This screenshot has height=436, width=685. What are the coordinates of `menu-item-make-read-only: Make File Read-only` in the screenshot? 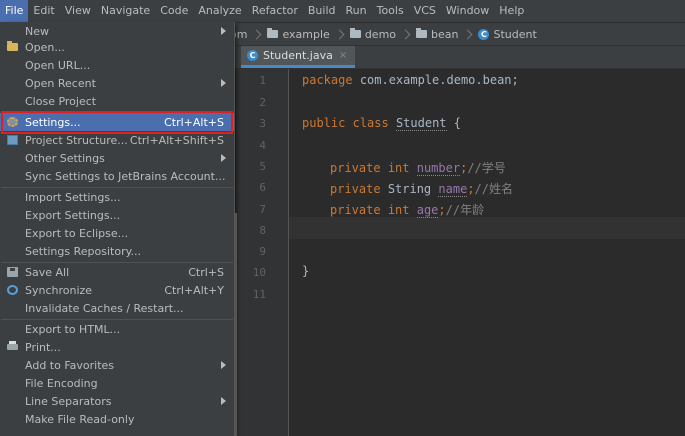 It's located at (117, 419).